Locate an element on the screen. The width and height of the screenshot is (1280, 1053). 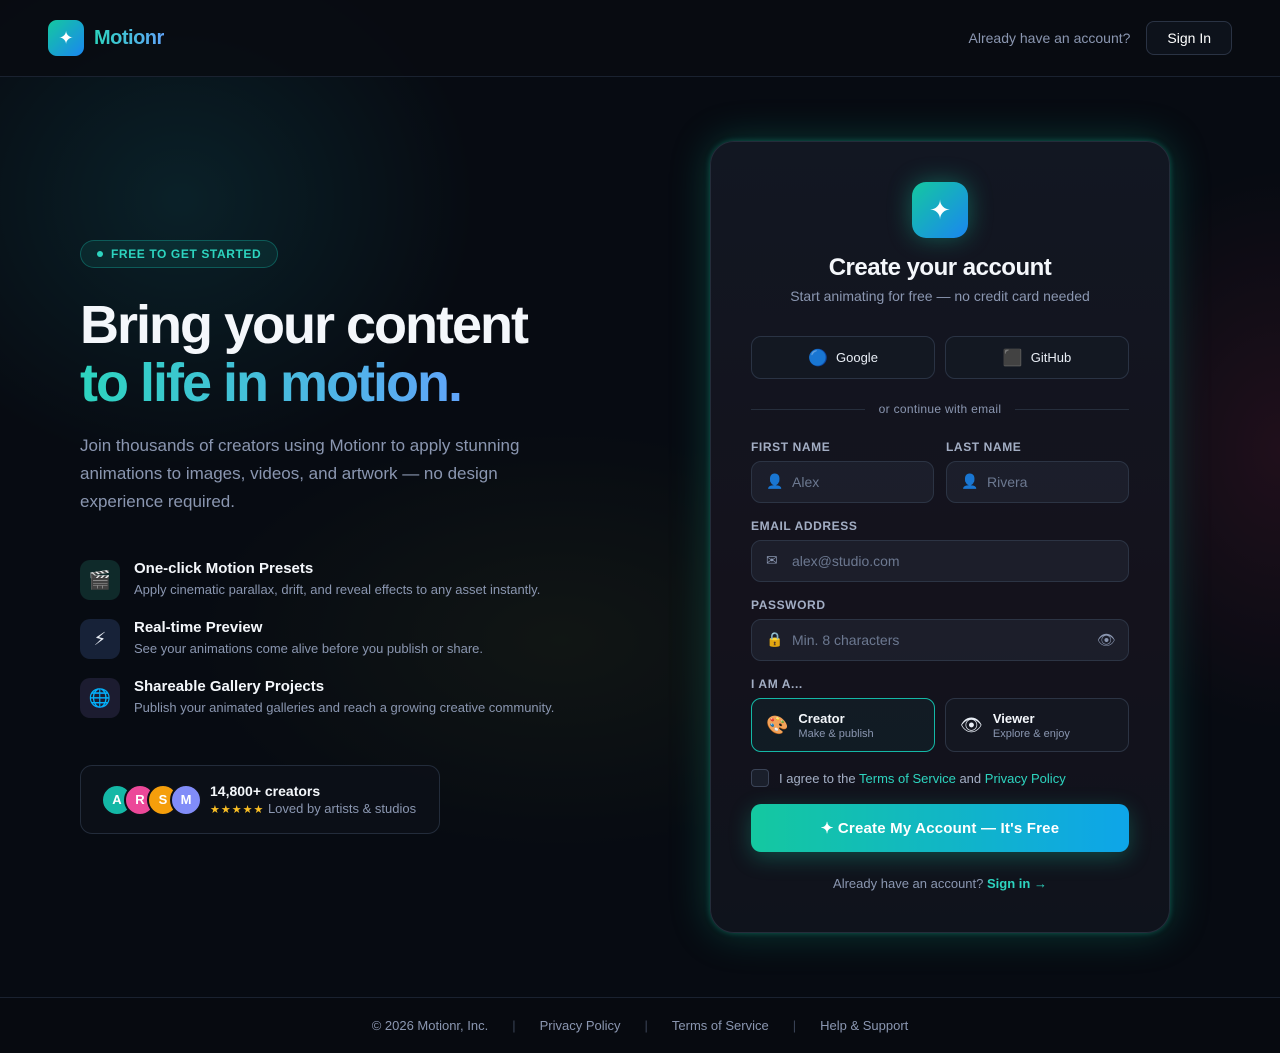
mail-icon: ✉ is located at coordinates (772, 560).